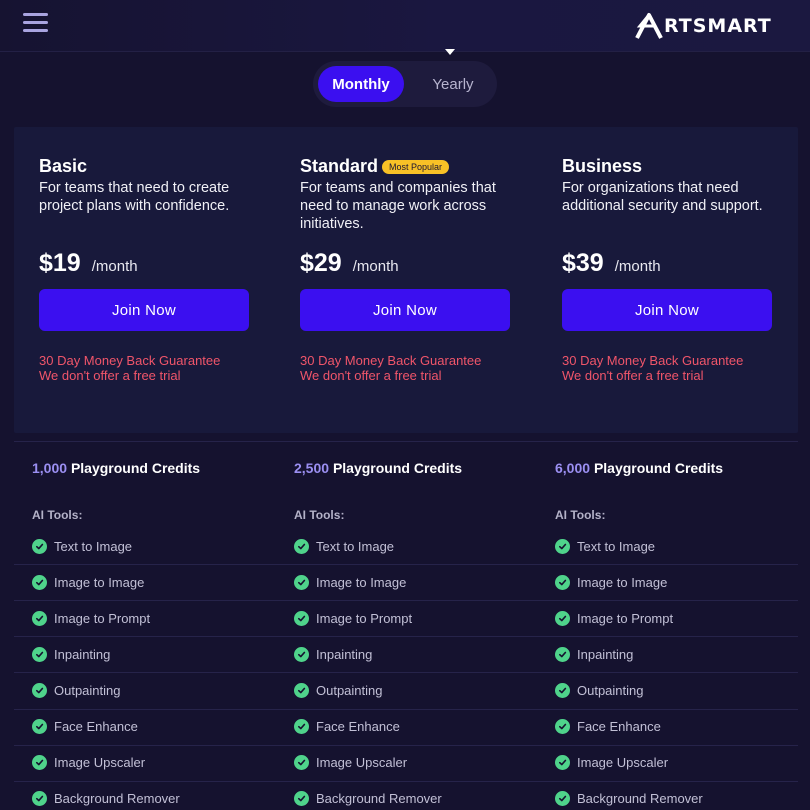 The width and height of the screenshot is (810, 810). What do you see at coordinates (453, 84) in the screenshot?
I see `yearly-option: Yearly` at bounding box center [453, 84].